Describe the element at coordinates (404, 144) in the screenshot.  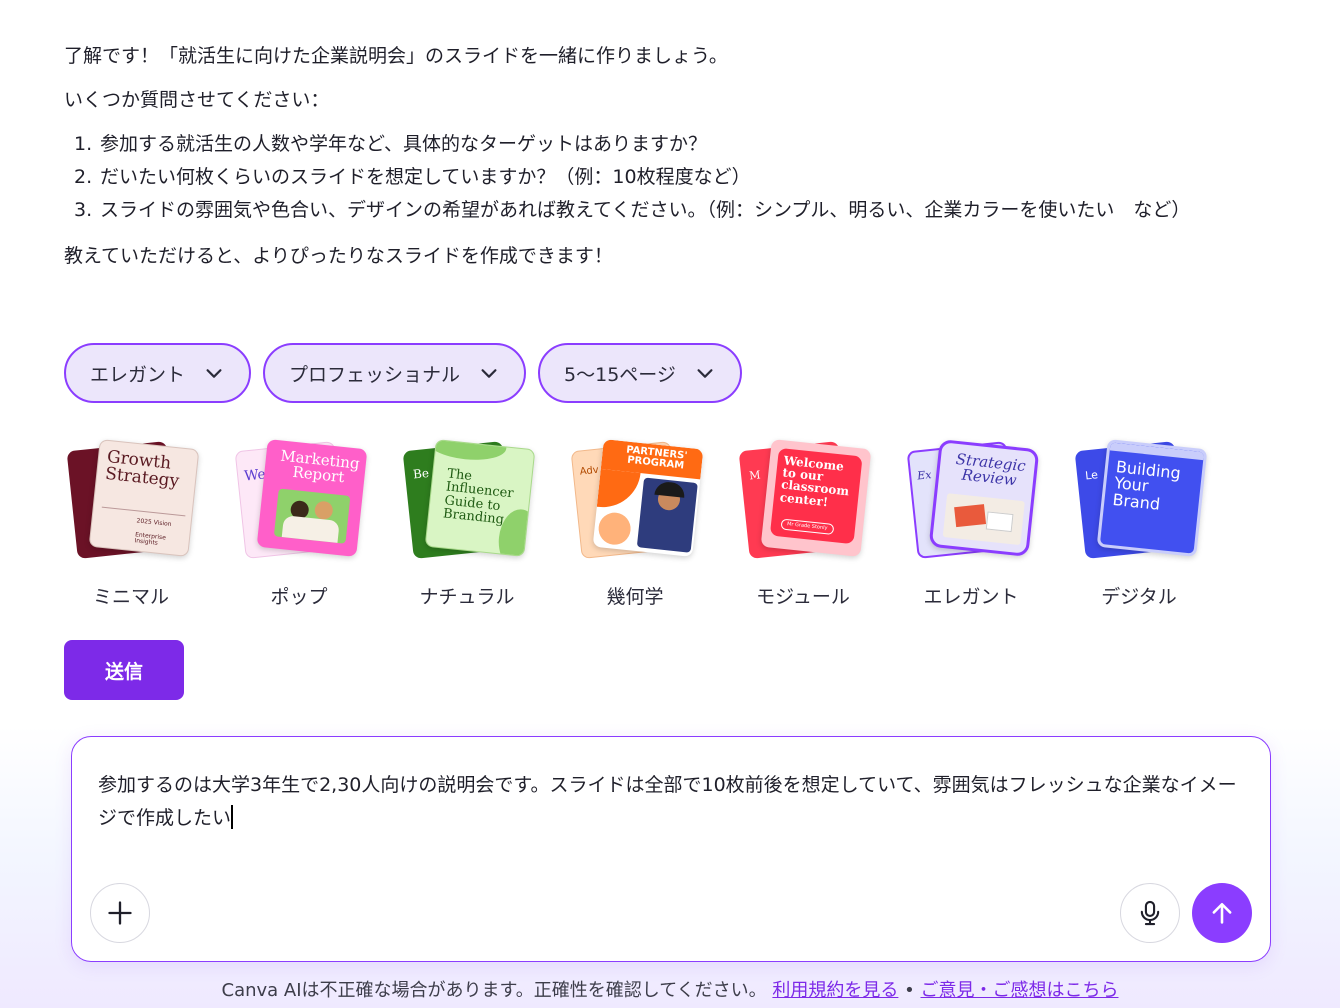
I see `question-text: 参加する就活生の人数や学年など、具体的なターゲットはありますか？` at that location.